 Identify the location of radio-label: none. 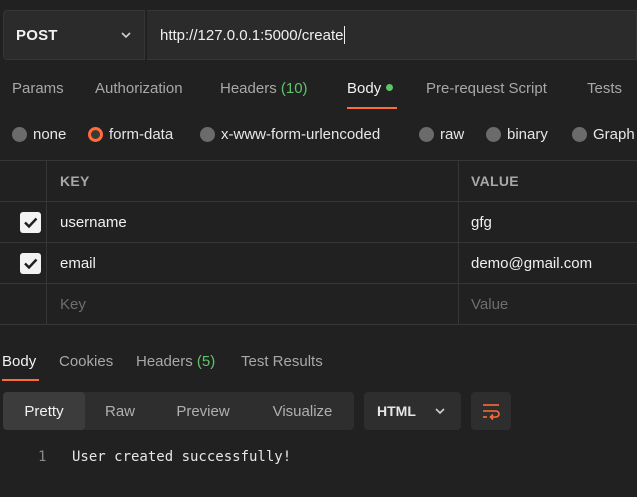
(50, 134).